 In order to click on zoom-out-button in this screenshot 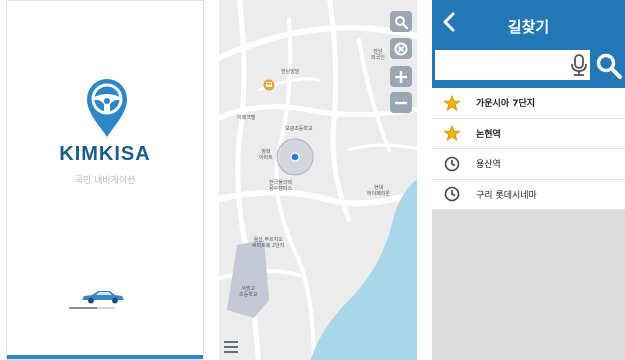, I will do `click(401, 102)`.